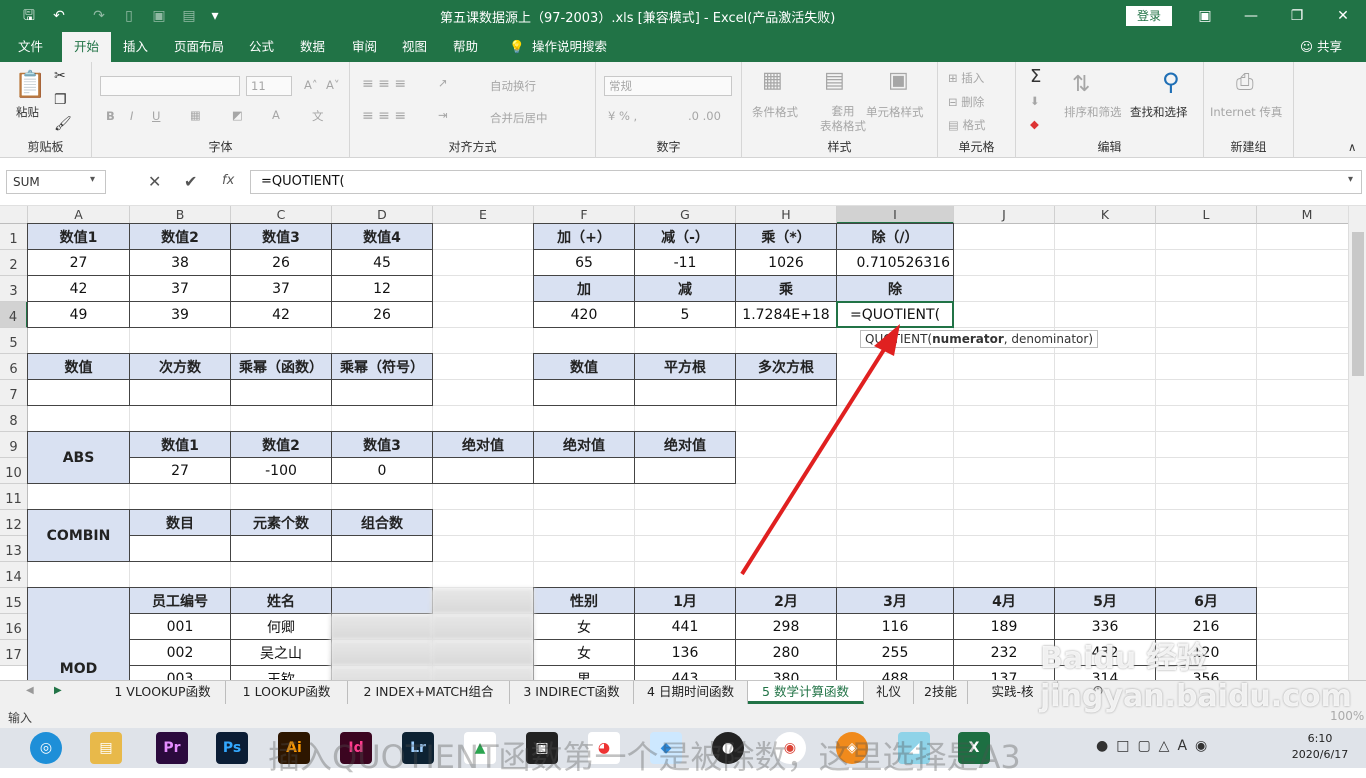  I want to click on cell-b3: 37, so click(180, 288).